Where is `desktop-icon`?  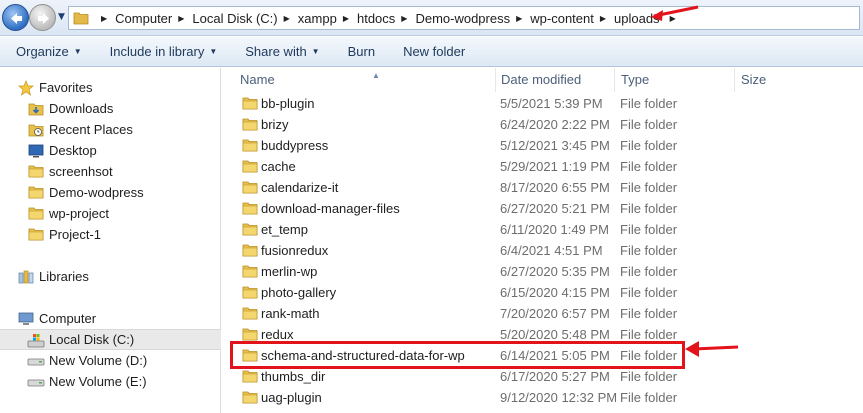 desktop-icon is located at coordinates (36, 151).